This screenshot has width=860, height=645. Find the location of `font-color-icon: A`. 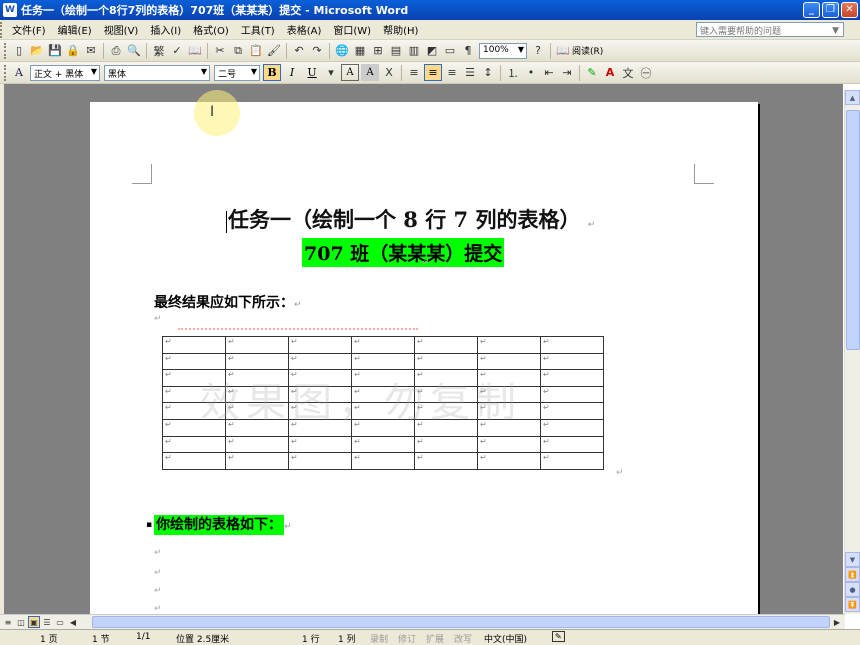

font-color-icon: A is located at coordinates (610, 73).